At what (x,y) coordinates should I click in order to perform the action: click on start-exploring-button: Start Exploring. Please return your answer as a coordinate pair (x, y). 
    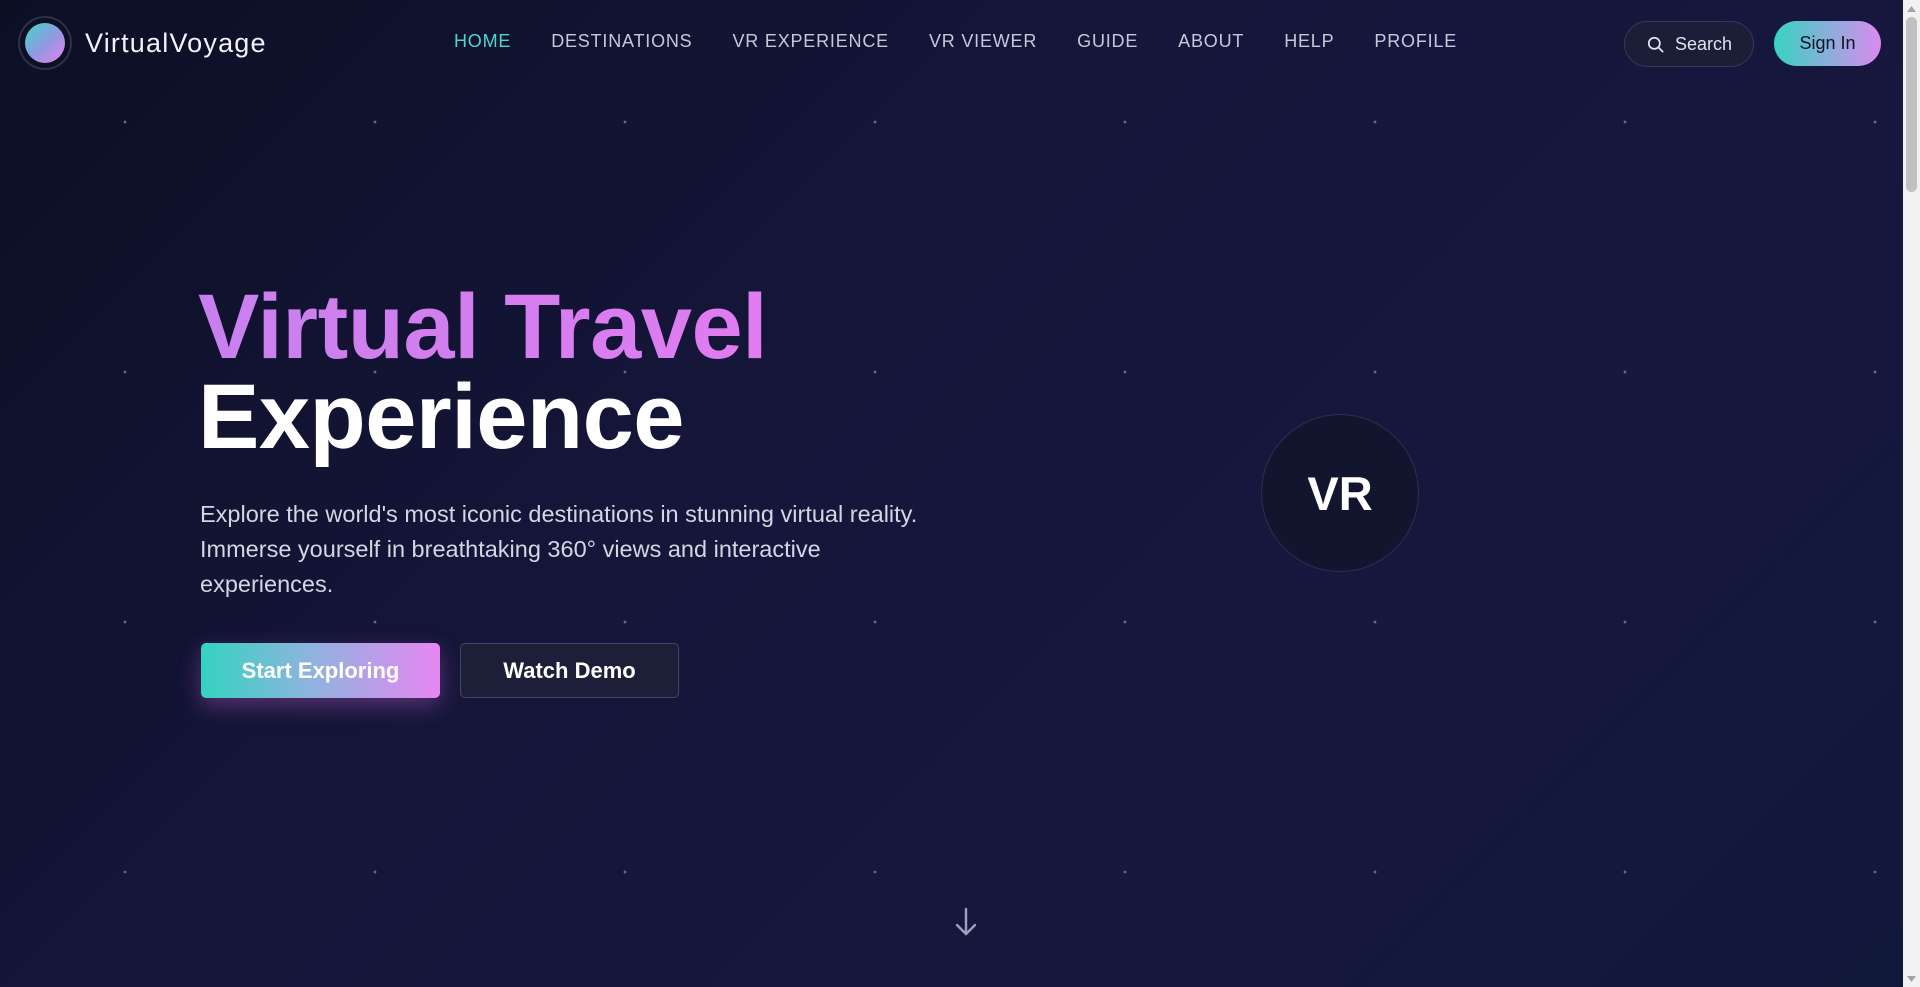
    Looking at the image, I should click on (320, 670).